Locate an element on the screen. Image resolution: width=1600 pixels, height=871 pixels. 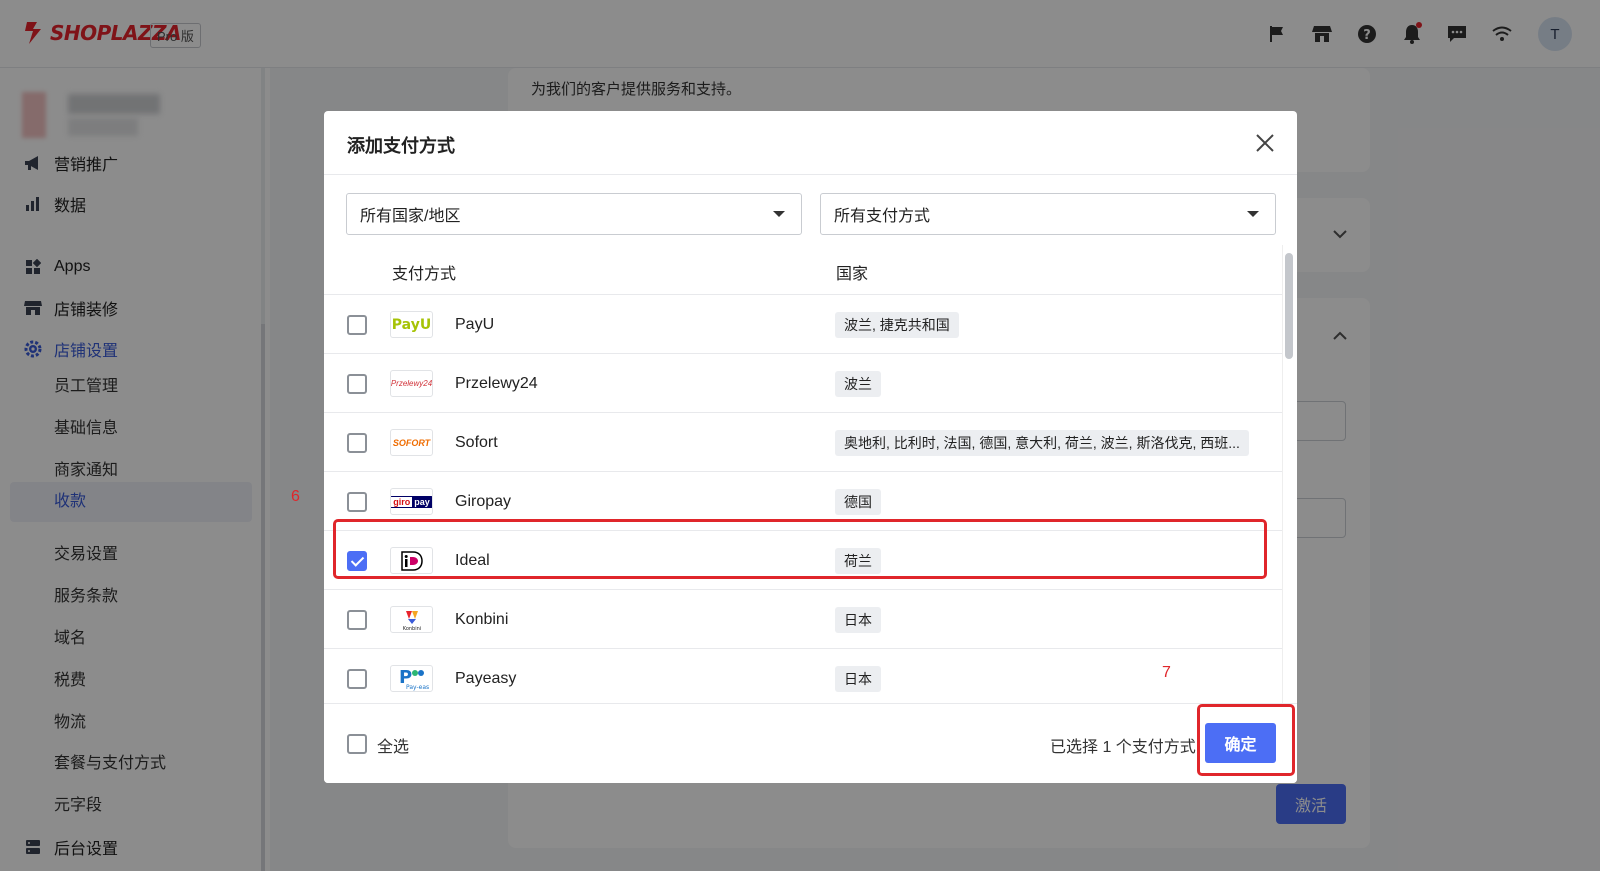
giropay-logo: giro pay is located at coordinates (411, 501).